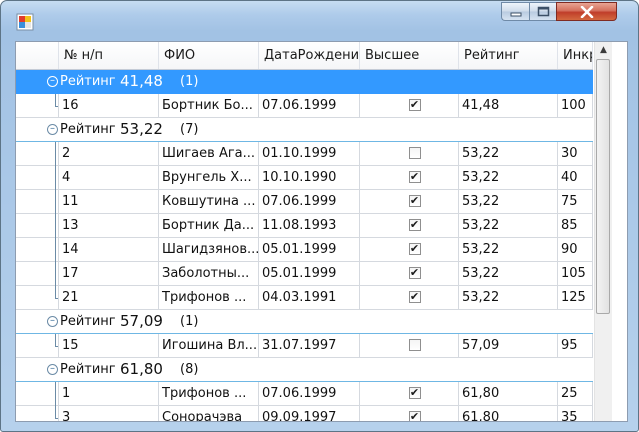 Image resolution: width=639 pixels, height=432 pixels. Describe the element at coordinates (304, 370) in the screenshot. I see `group-row: – Рейтинг 61,80 (8)` at that location.